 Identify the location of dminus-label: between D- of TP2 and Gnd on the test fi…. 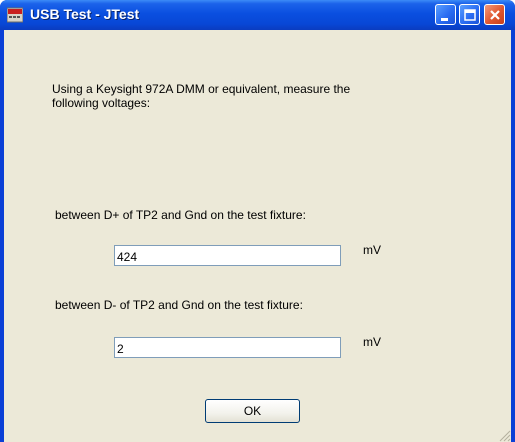
(179, 305).